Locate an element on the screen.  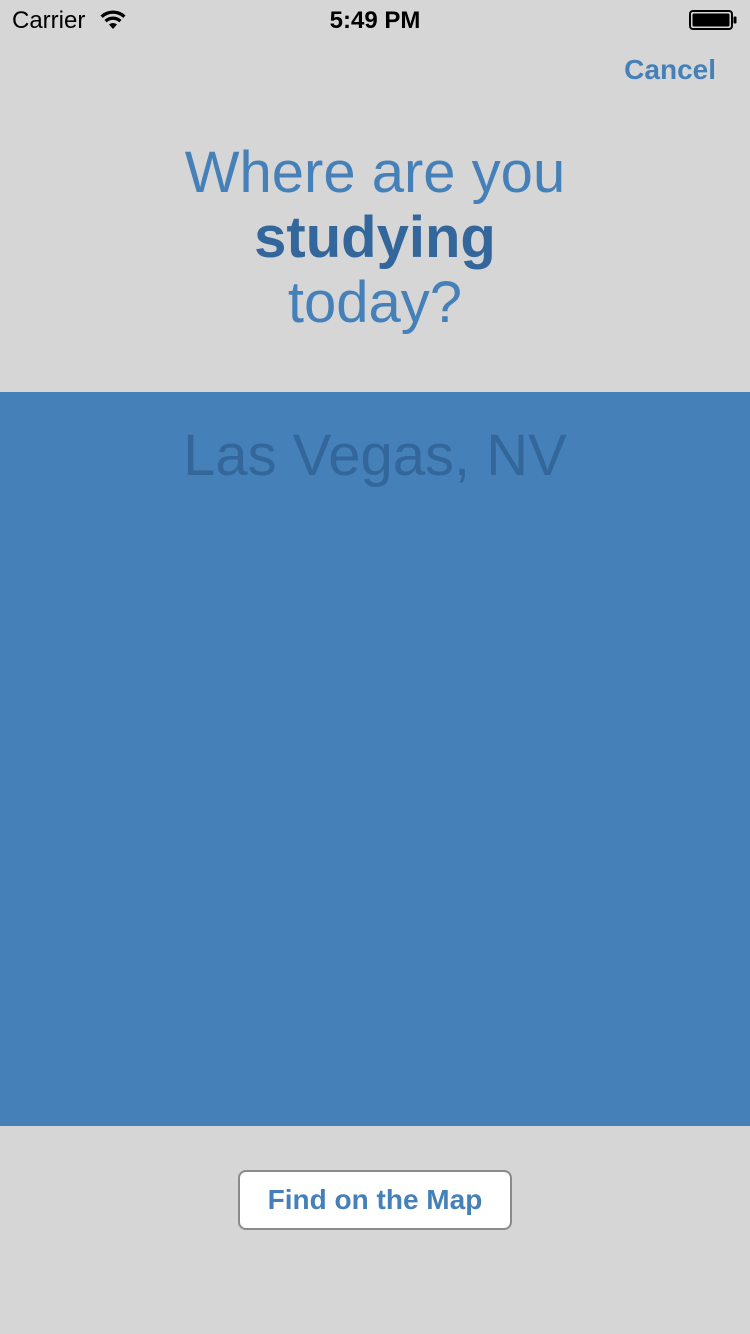
battery-icon is located at coordinates (713, 20).